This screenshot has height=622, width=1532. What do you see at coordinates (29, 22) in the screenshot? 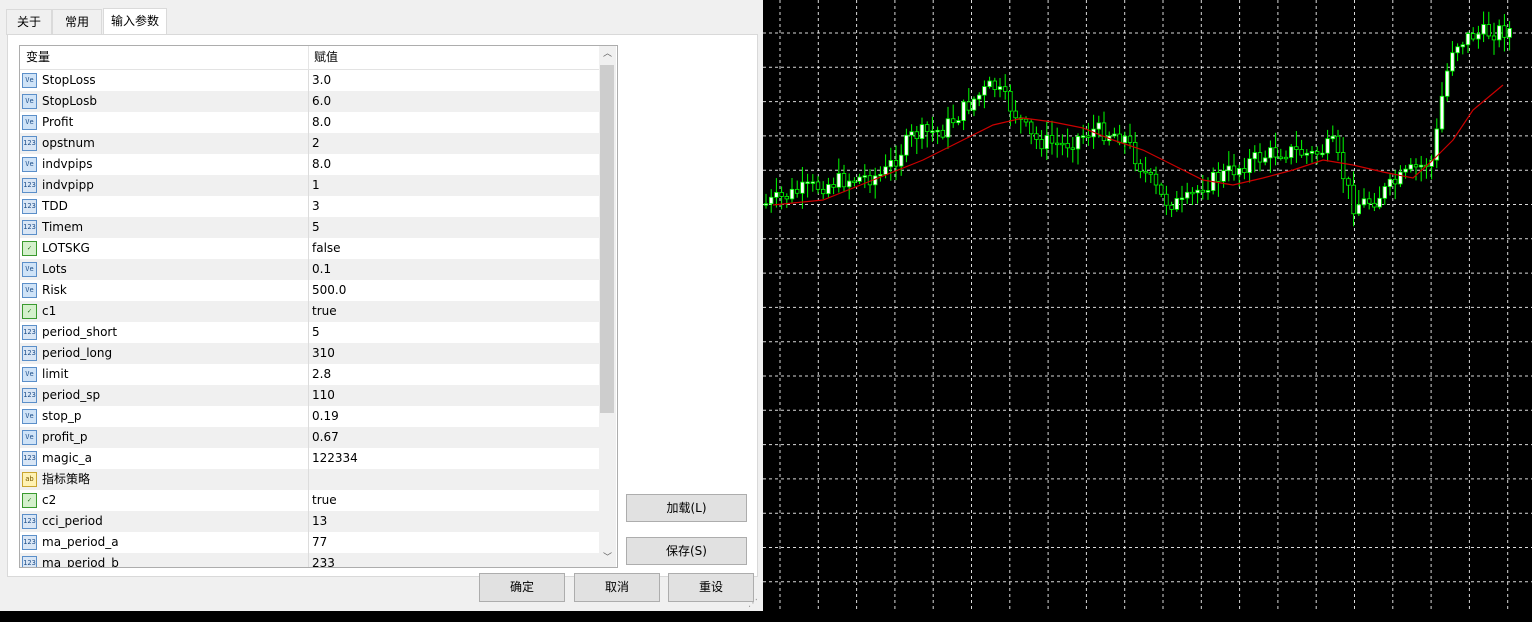
I see `tab-about: 关于` at bounding box center [29, 22].